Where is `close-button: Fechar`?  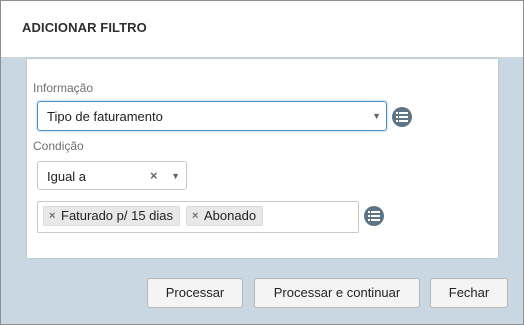
close-button: Fechar is located at coordinates (469, 293).